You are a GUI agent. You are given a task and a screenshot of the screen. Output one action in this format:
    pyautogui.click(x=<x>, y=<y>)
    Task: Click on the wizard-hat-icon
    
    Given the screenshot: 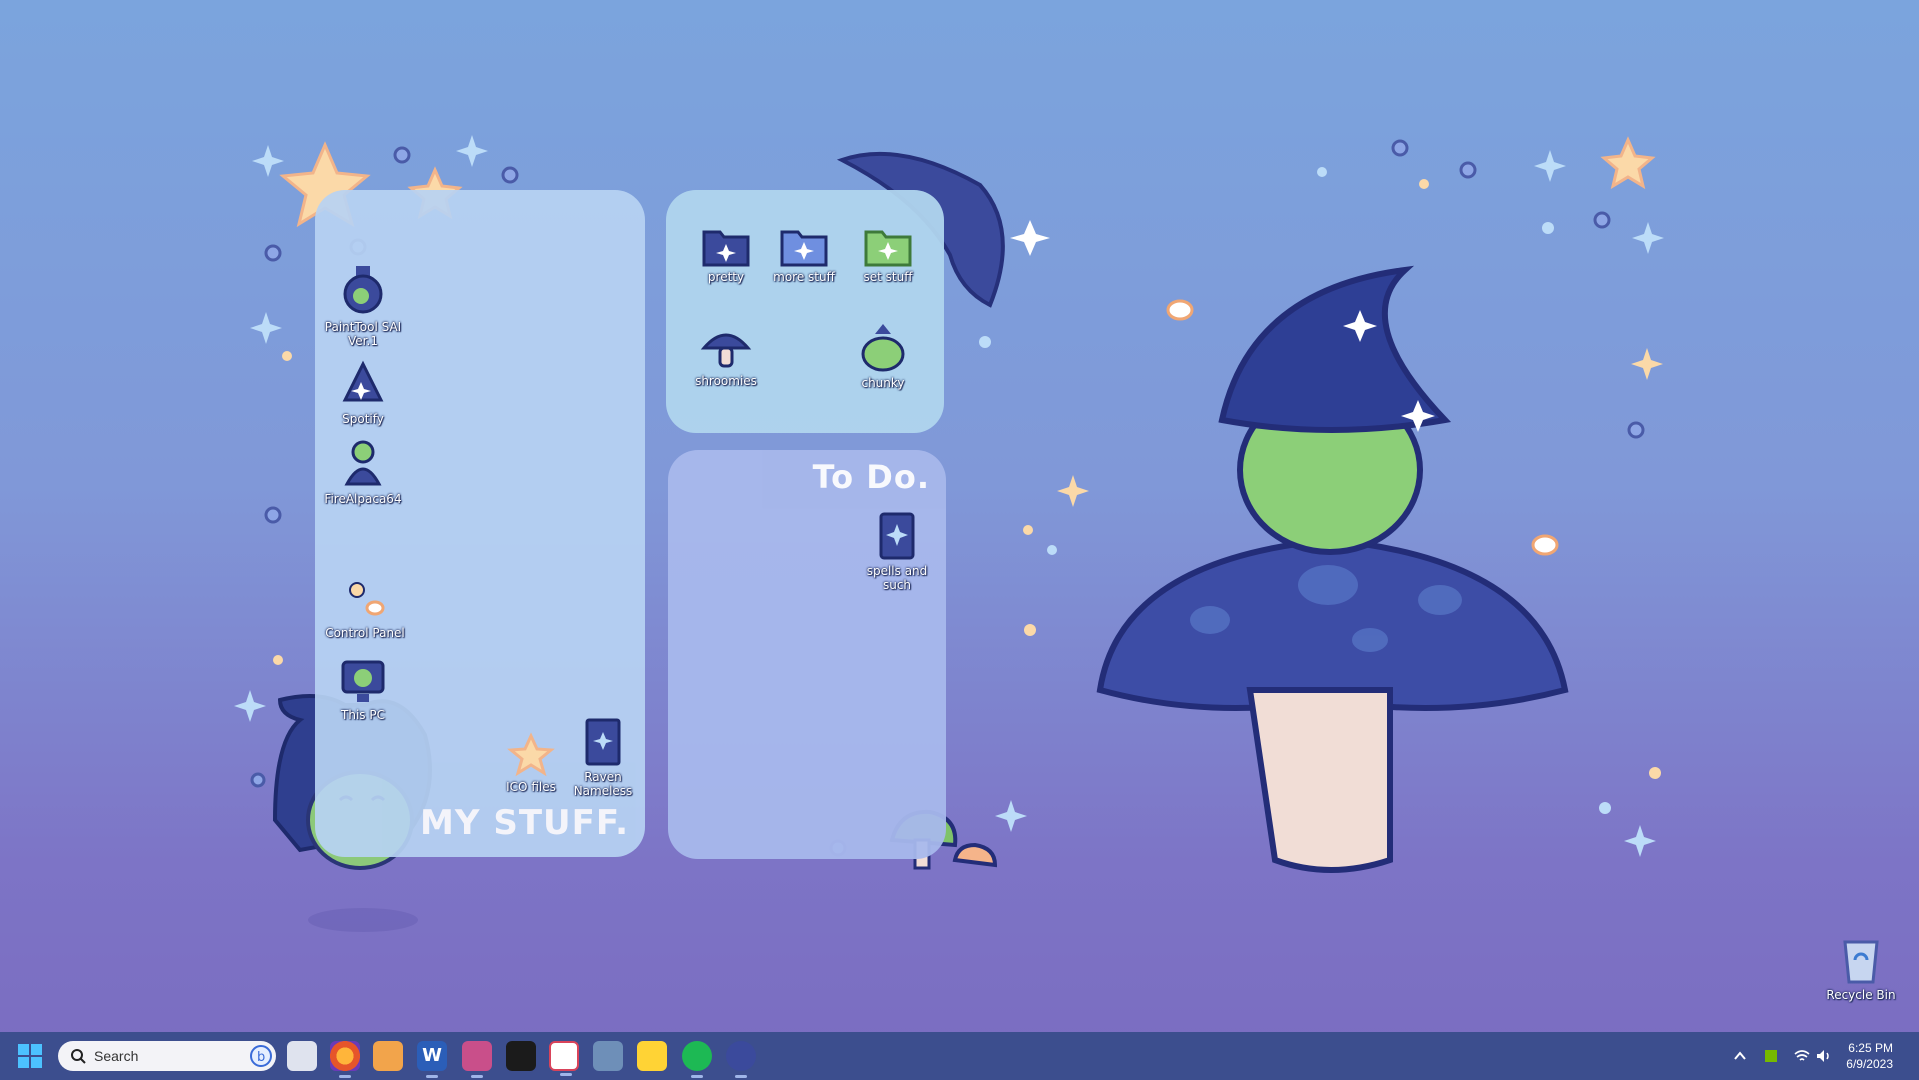 What is the action you would take?
    pyautogui.click(x=363, y=381)
    